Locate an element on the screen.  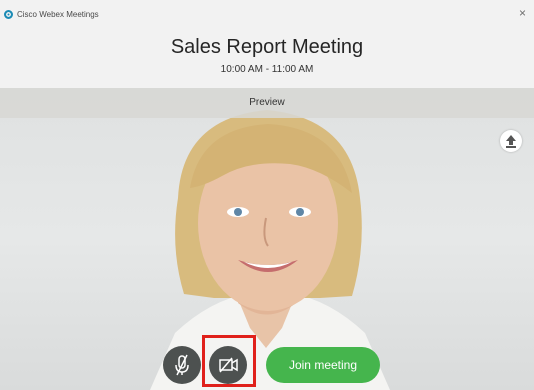
preview-bar: Preview is located at coordinates (267, 103).